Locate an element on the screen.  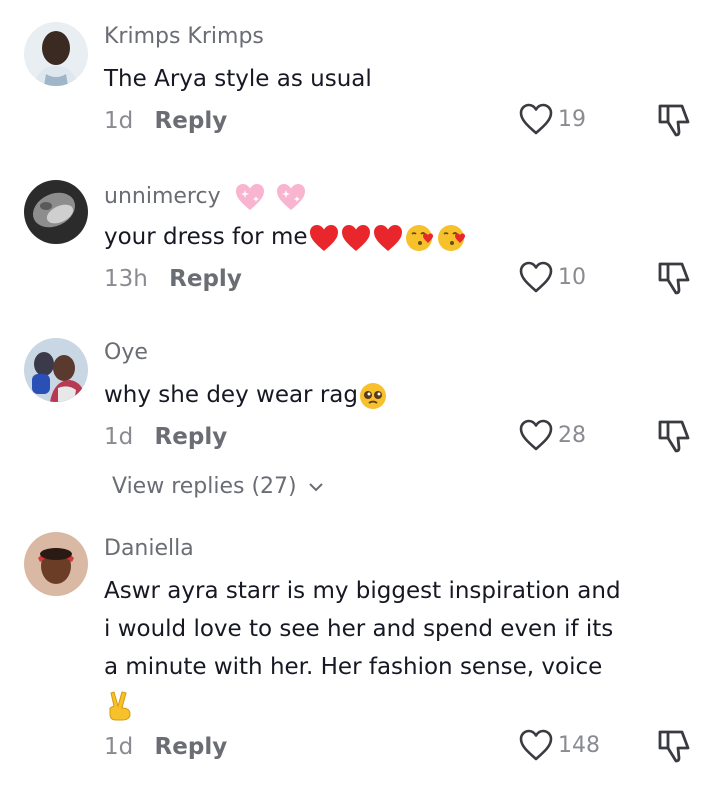
view-replies-button: View replies (27) is located at coordinates (218, 486).